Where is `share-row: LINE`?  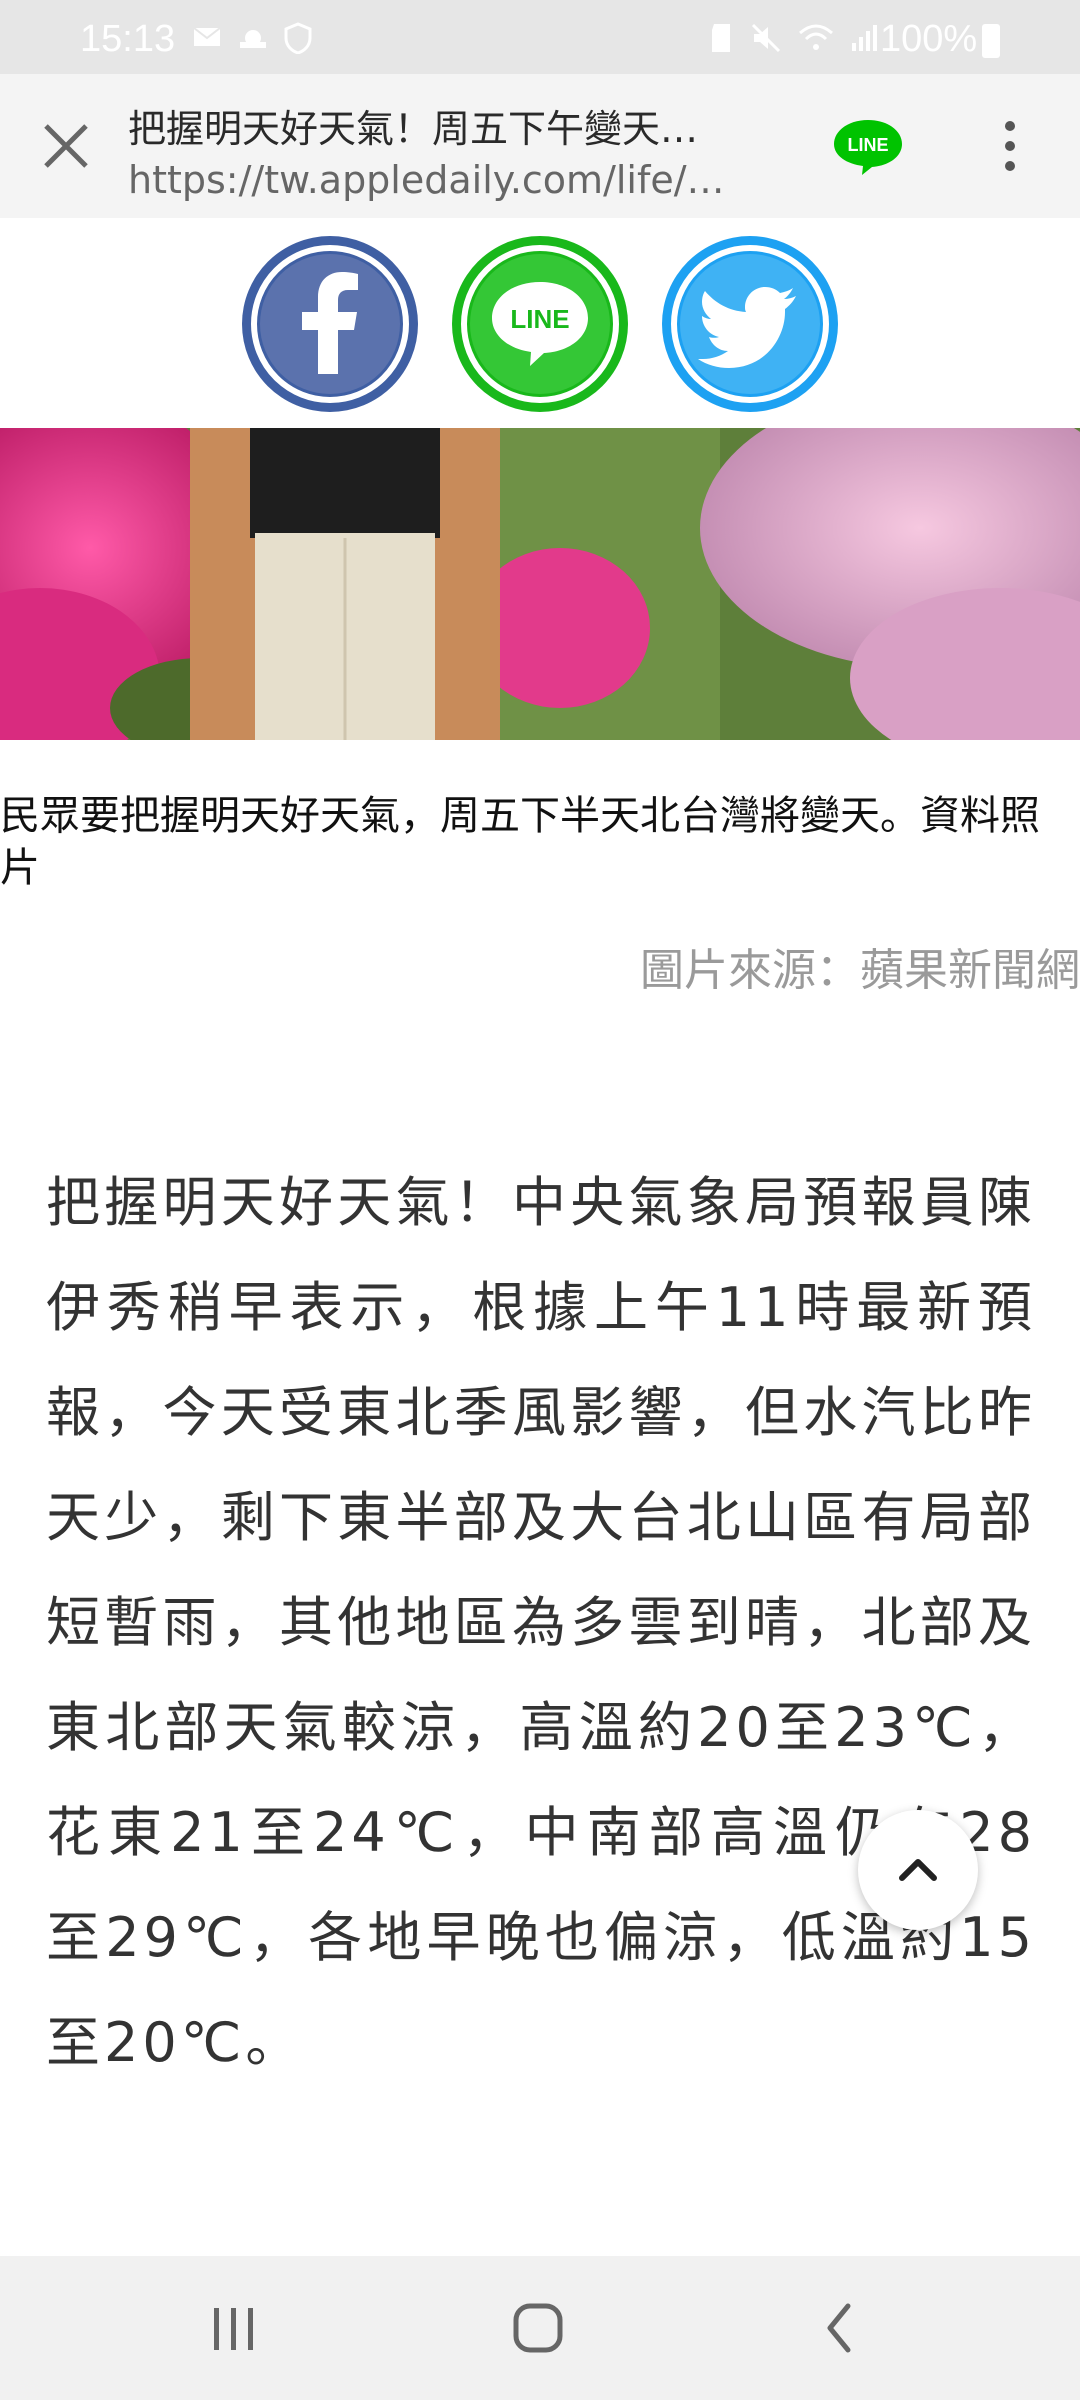 share-row: LINE is located at coordinates (540, 323).